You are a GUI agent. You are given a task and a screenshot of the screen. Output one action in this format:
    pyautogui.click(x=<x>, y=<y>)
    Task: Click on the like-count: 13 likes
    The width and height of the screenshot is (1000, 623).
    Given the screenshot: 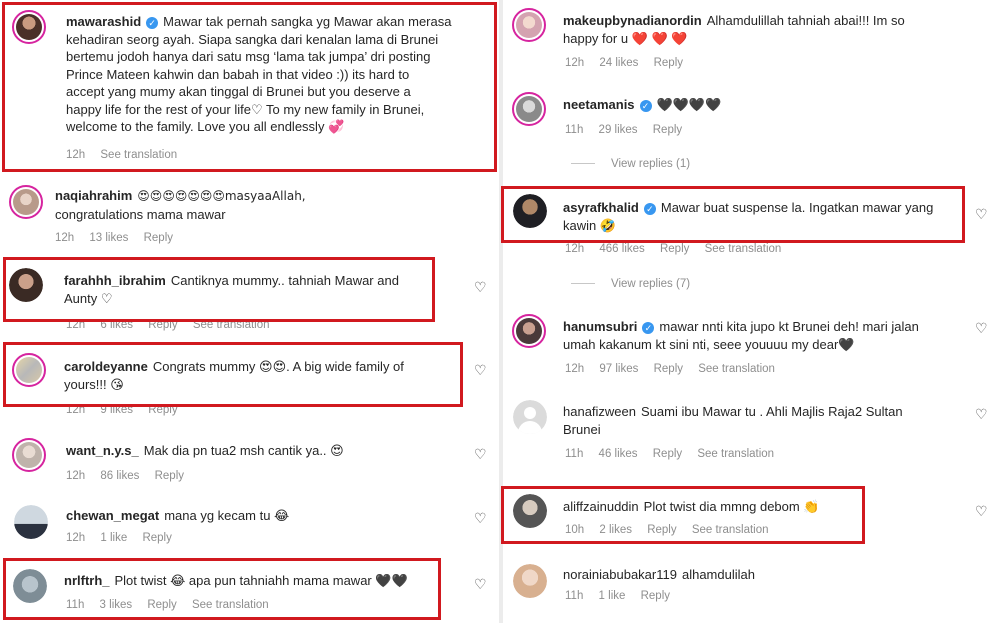 What is the action you would take?
    pyautogui.click(x=108, y=238)
    